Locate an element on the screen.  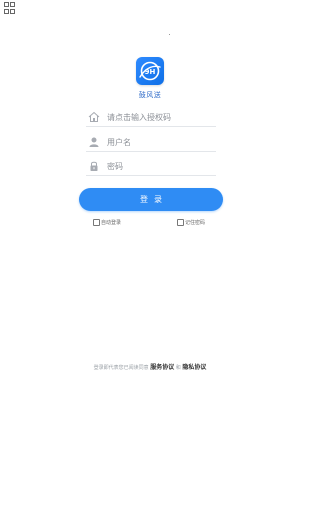
home-icon is located at coordinates (94, 117).